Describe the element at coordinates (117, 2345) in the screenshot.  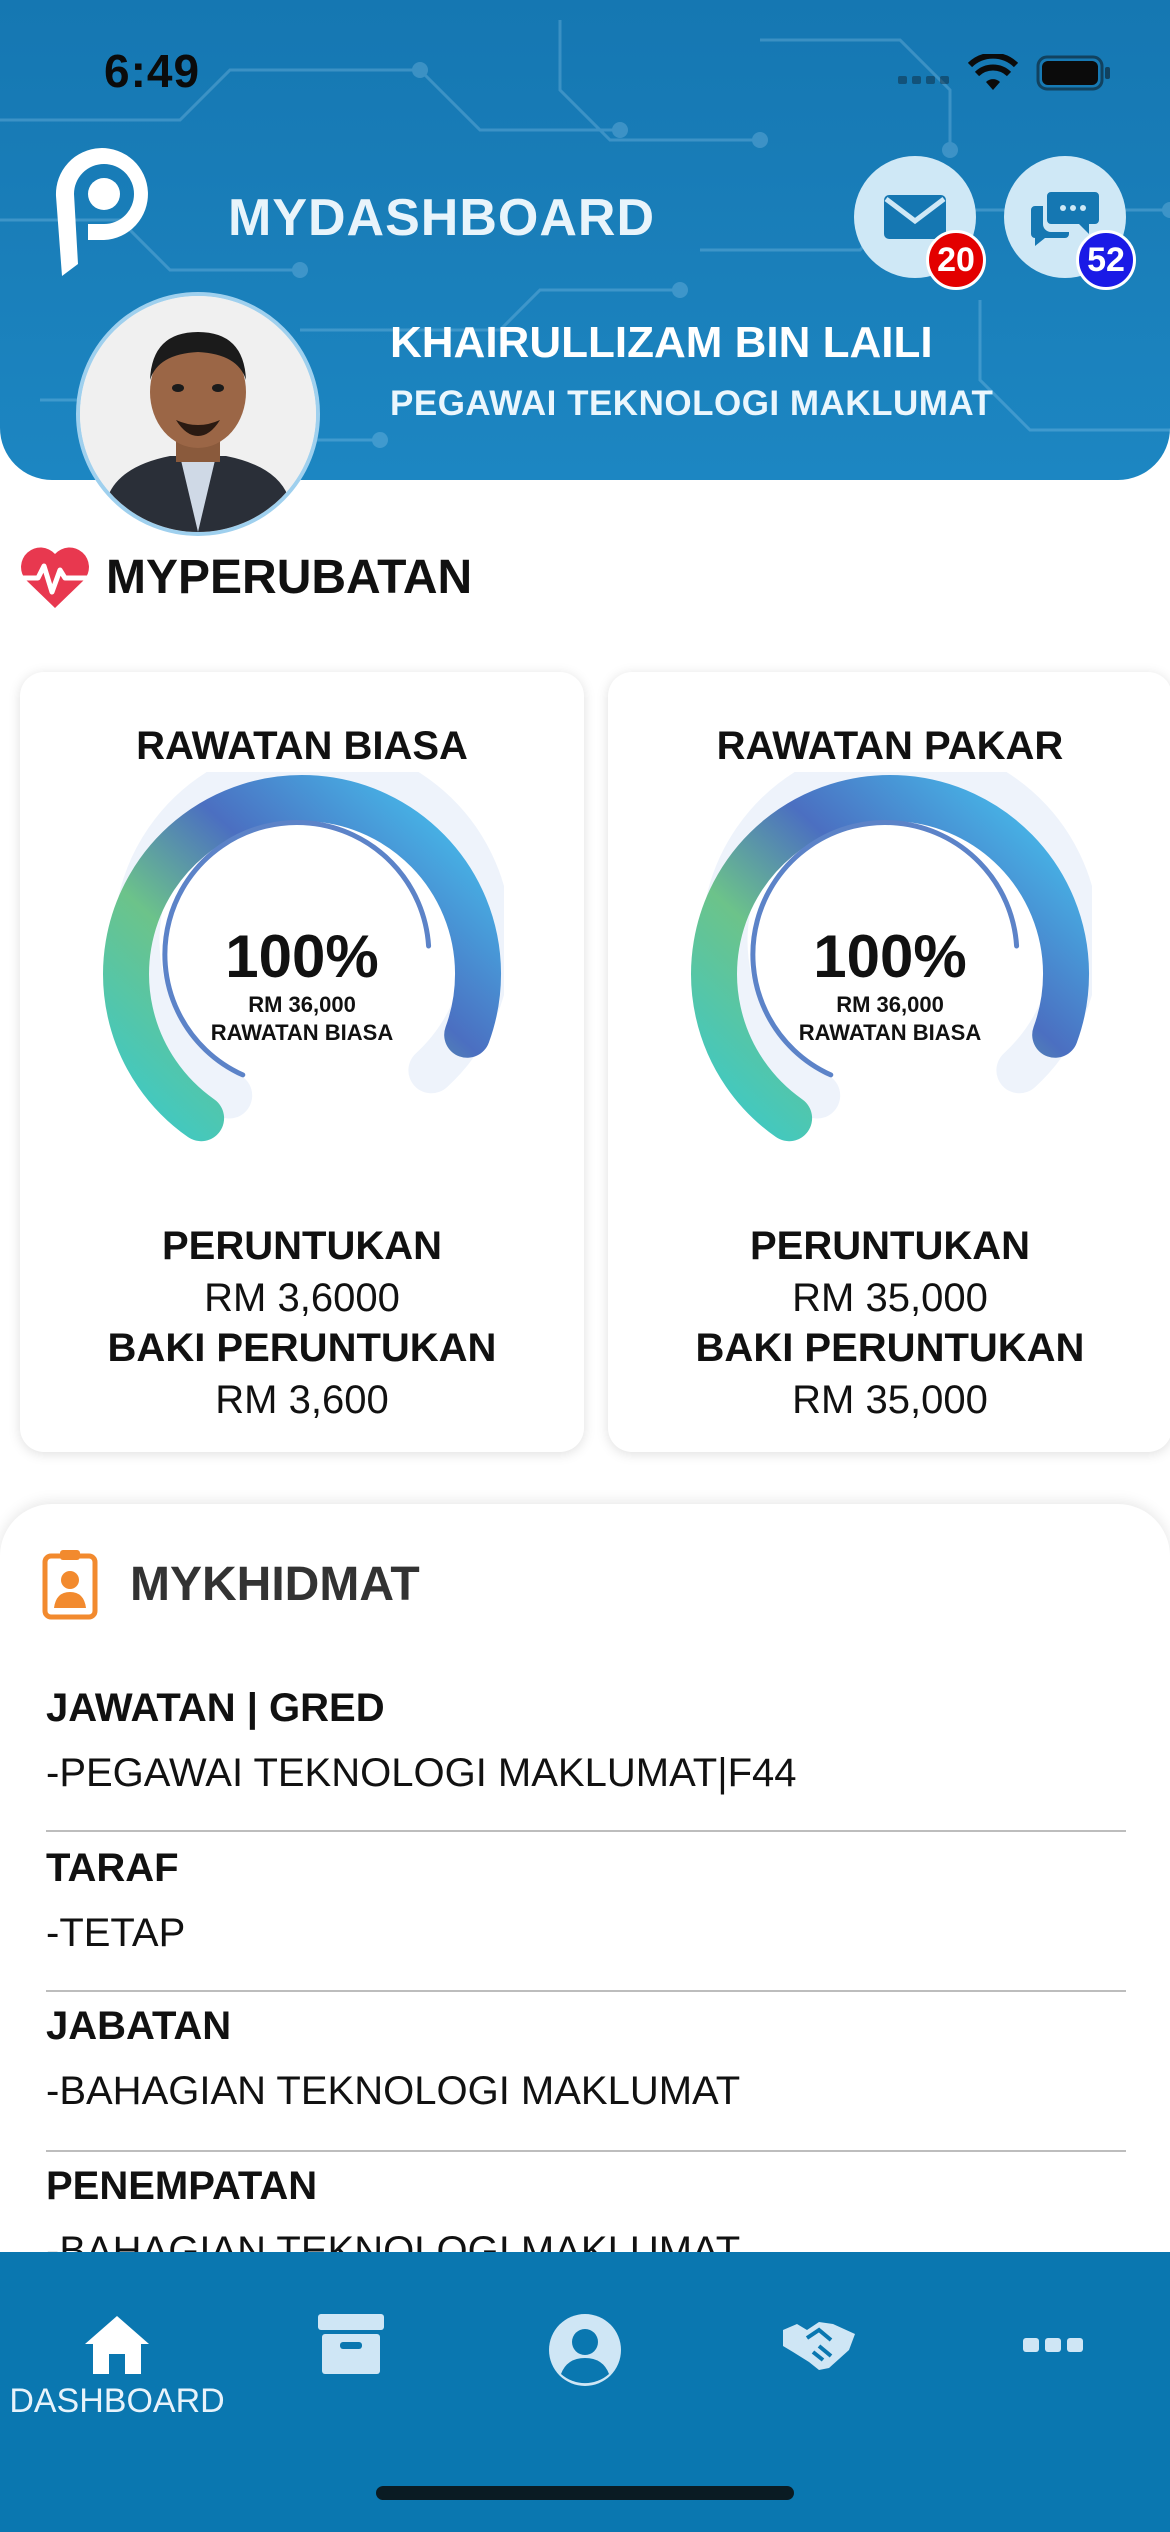
I see `home-icon` at that location.